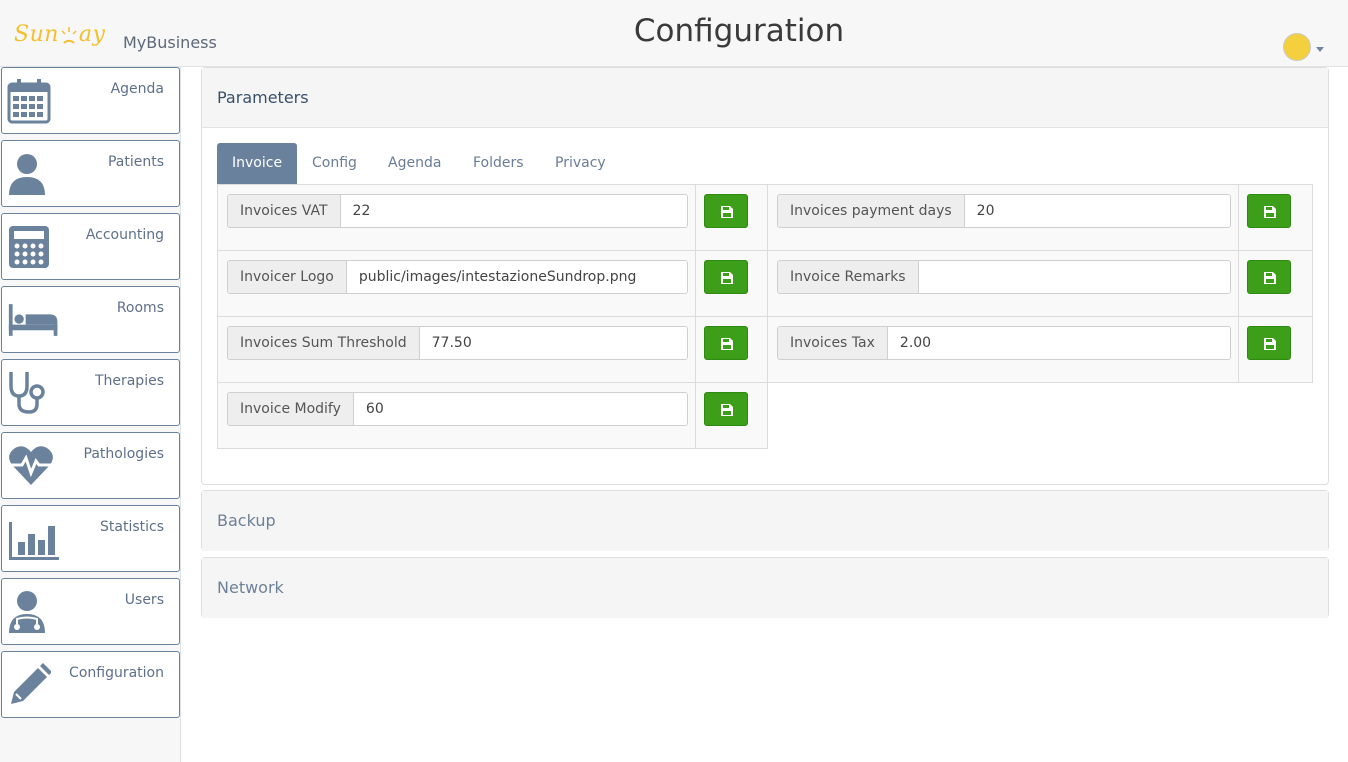 This screenshot has width=1348, height=762. What do you see at coordinates (498, 163) in the screenshot?
I see `tab-folders: Folders` at bounding box center [498, 163].